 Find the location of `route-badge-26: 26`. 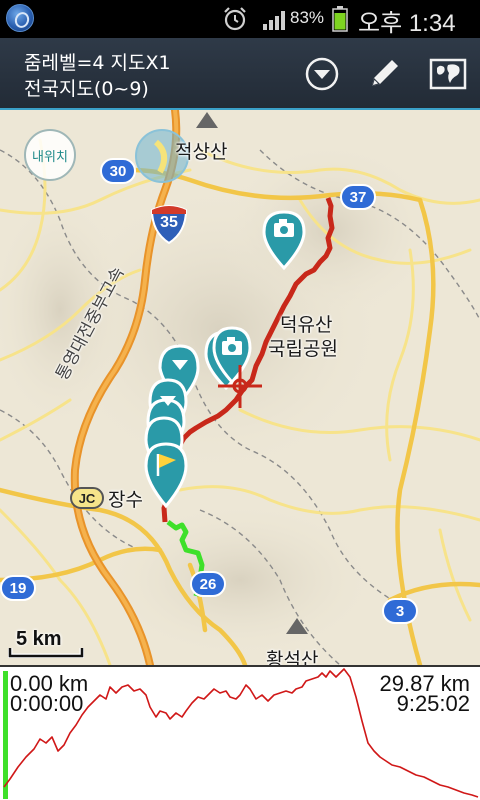

route-badge-26: 26 is located at coordinates (208, 584).